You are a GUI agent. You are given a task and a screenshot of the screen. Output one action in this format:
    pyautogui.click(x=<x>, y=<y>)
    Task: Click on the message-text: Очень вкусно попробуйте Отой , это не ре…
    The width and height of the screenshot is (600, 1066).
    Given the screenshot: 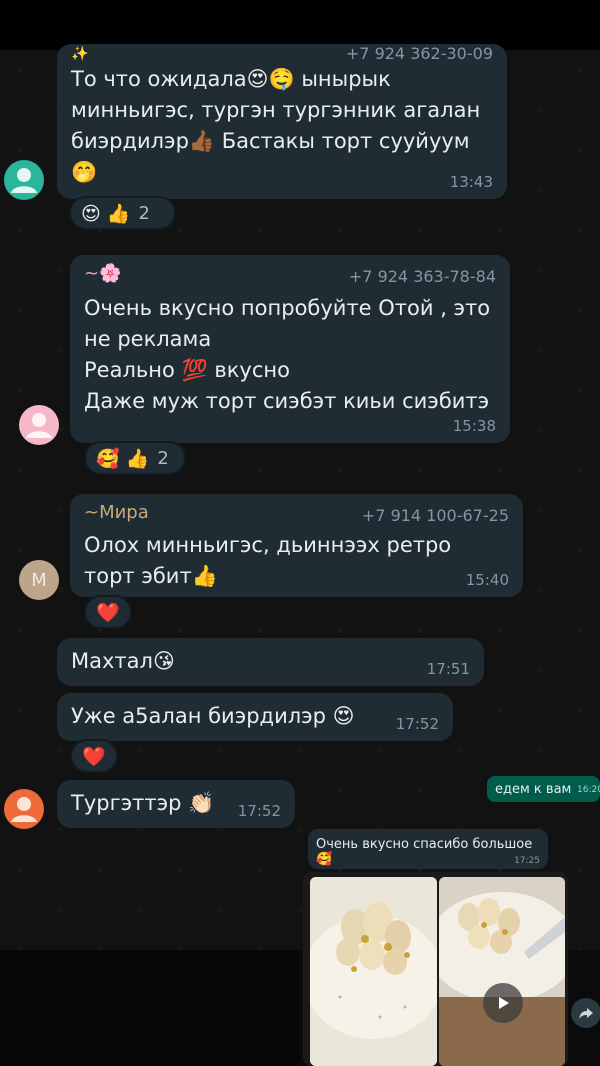 What is the action you would take?
    pyautogui.click(x=287, y=354)
    